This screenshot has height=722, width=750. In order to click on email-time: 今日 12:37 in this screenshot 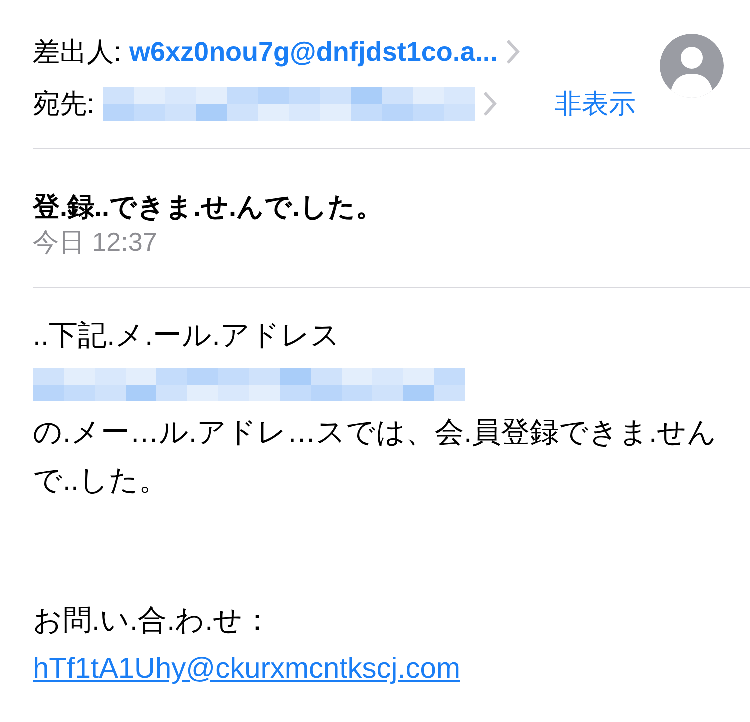, I will do `click(95, 242)`.